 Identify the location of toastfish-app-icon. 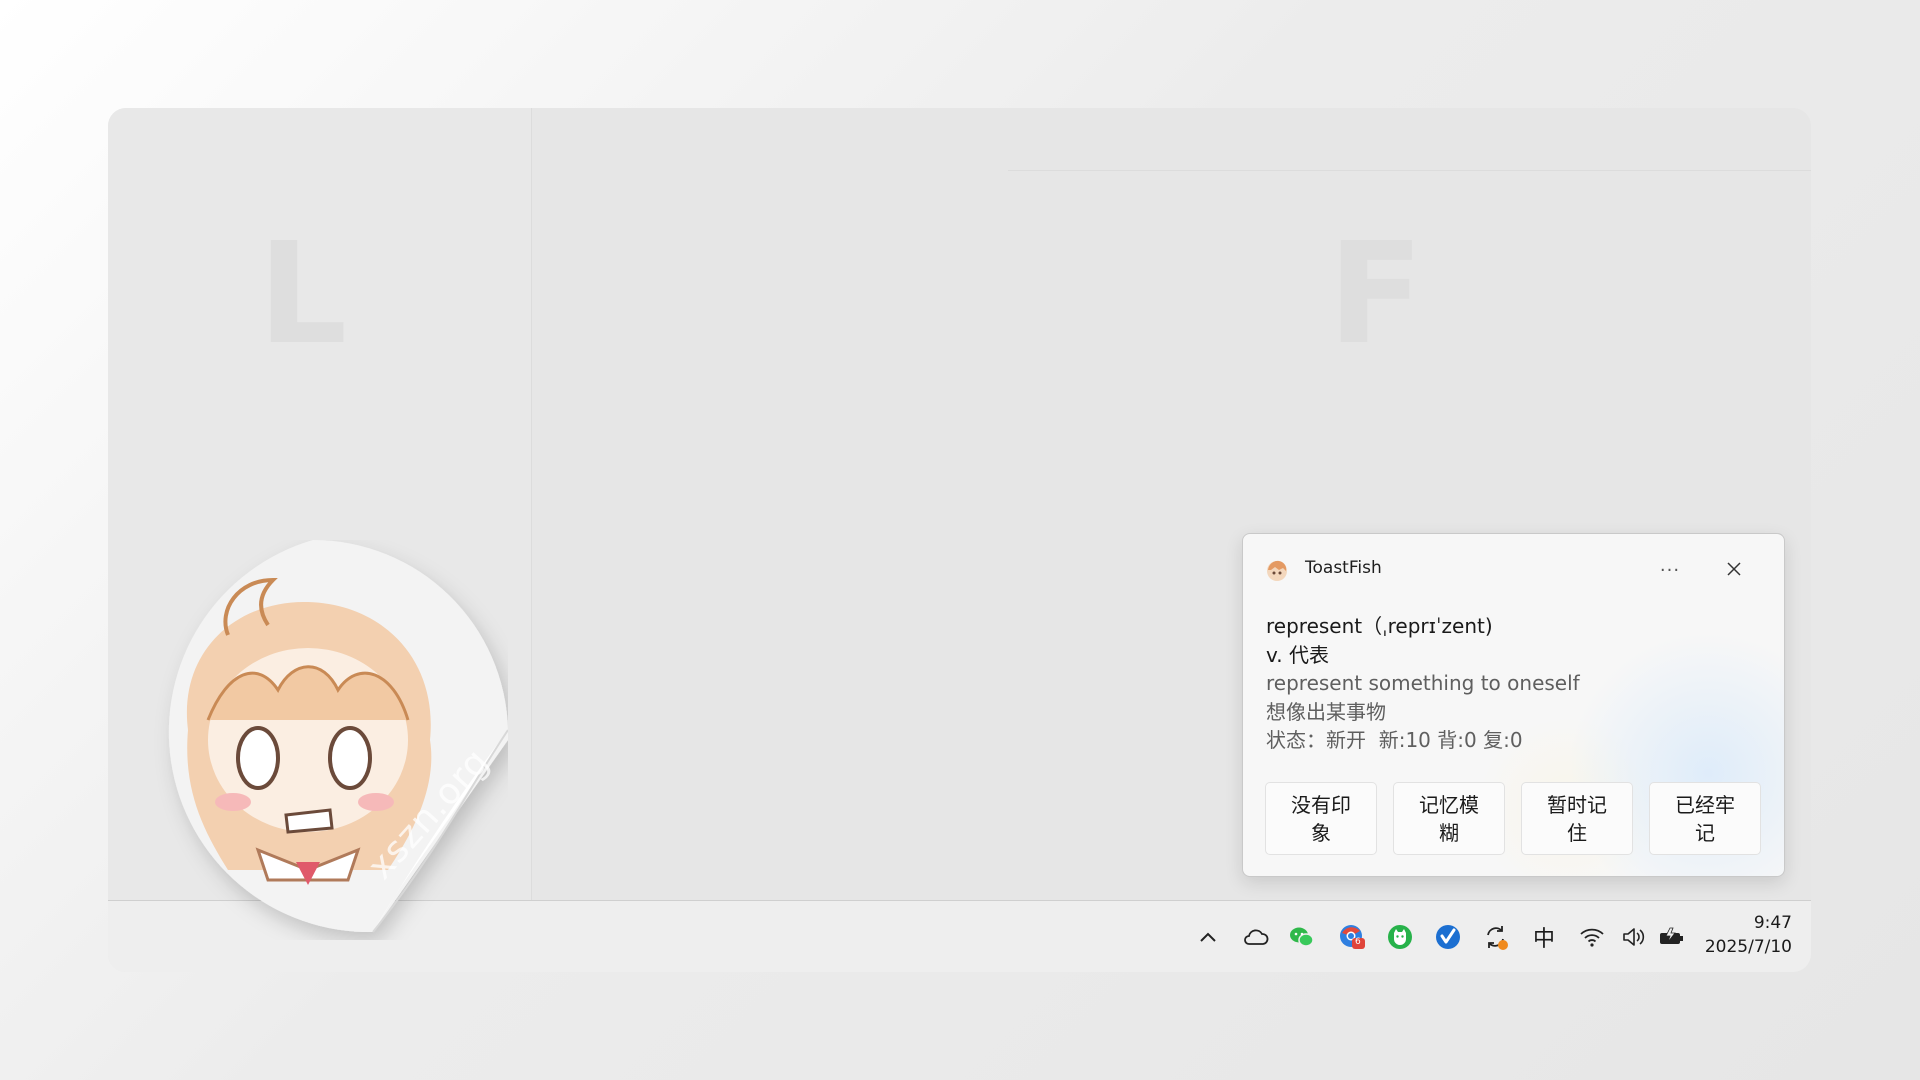
(1277, 570).